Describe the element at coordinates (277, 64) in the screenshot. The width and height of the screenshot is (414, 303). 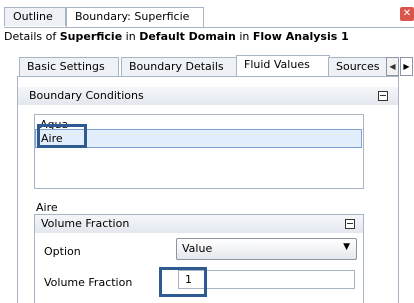
I see `tab-fluid-values-label: Fluid Values` at that location.